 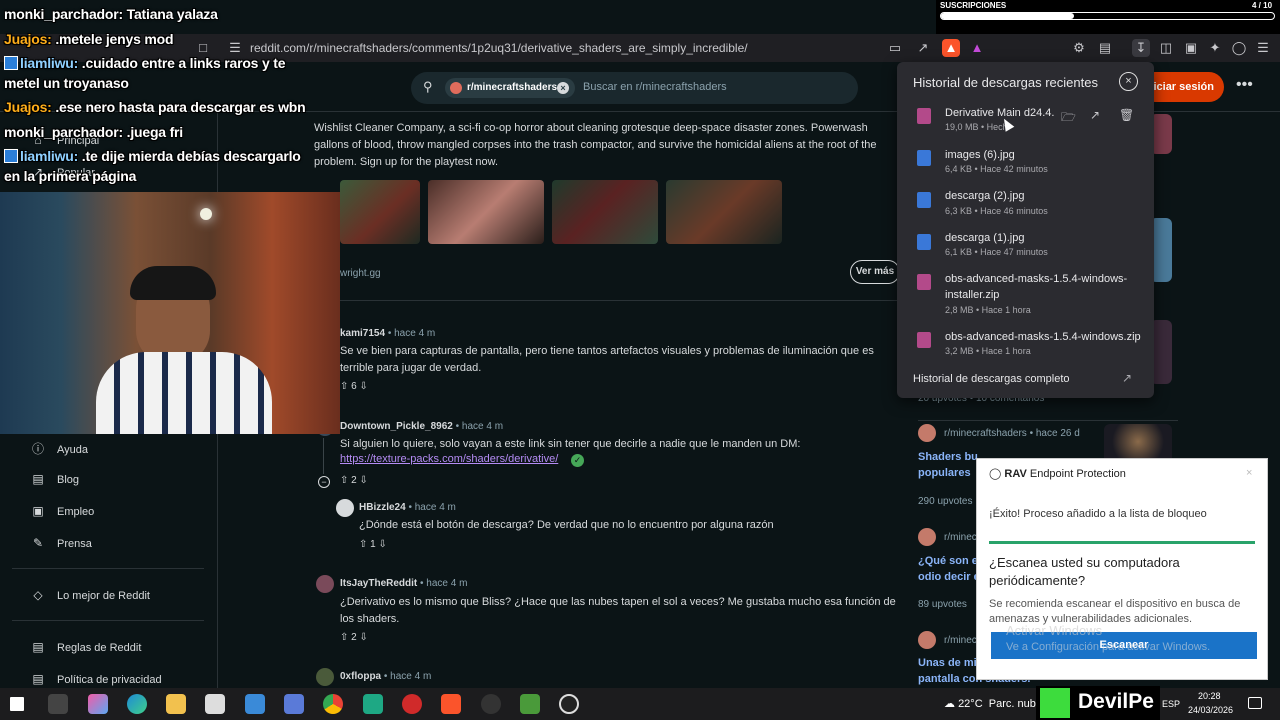 What do you see at coordinates (1127, 378) in the screenshot?
I see `external-link-icon: ↗` at bounding box center [1127, 378].